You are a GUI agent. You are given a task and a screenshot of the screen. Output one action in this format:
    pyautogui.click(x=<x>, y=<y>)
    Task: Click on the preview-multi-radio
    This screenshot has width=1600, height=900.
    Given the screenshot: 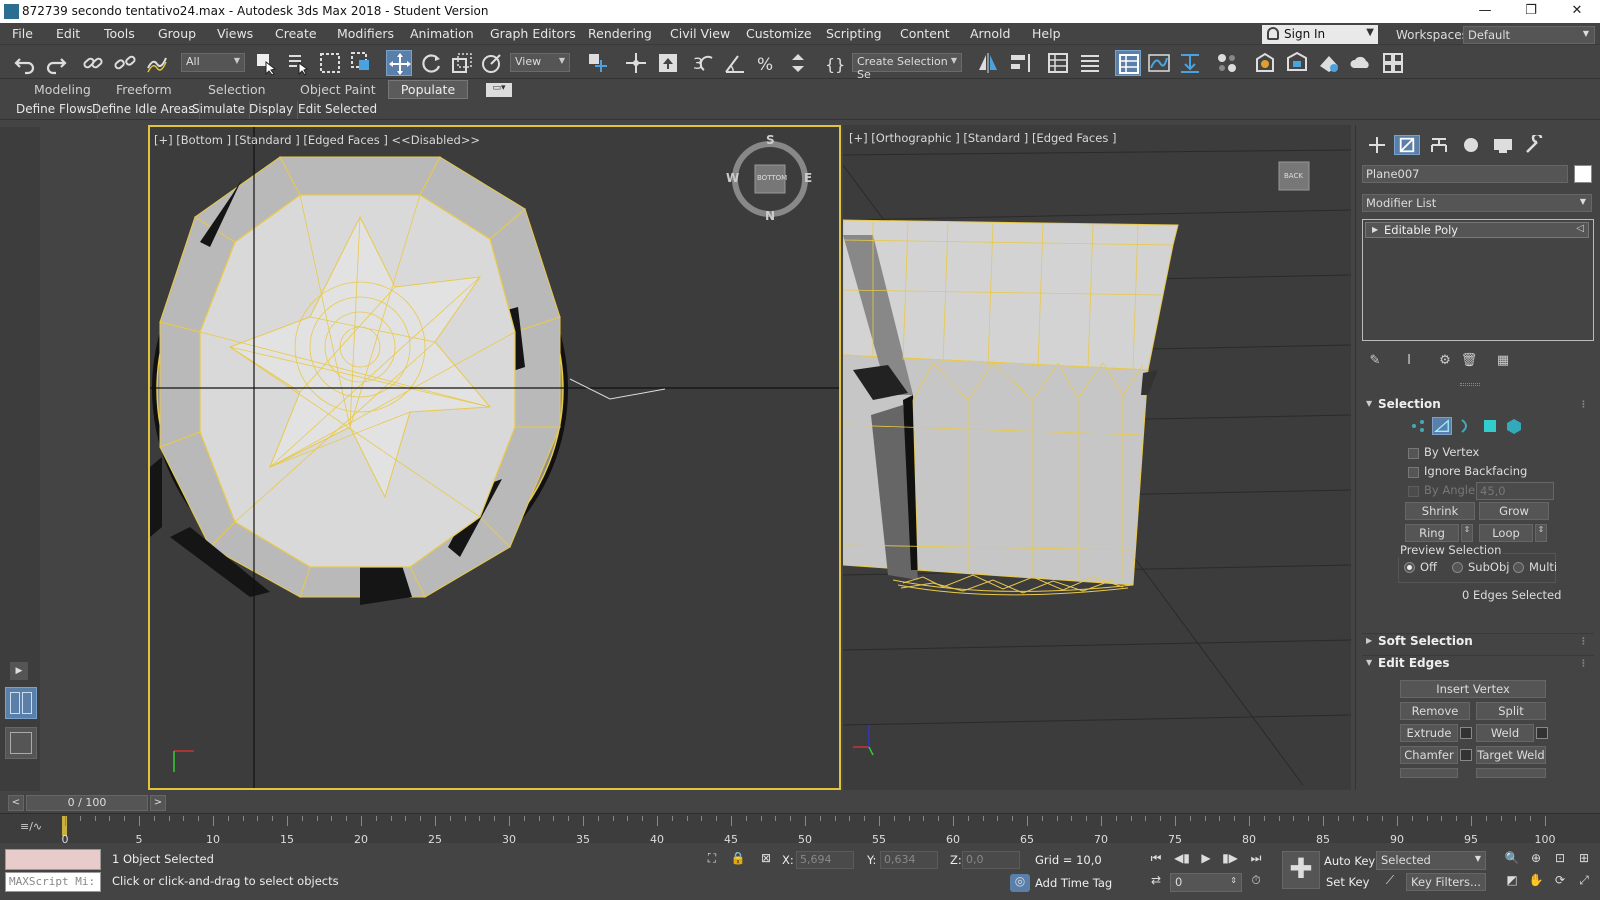 What is the action you would take?
    pyautogui.click(x=1518, y=567)
    